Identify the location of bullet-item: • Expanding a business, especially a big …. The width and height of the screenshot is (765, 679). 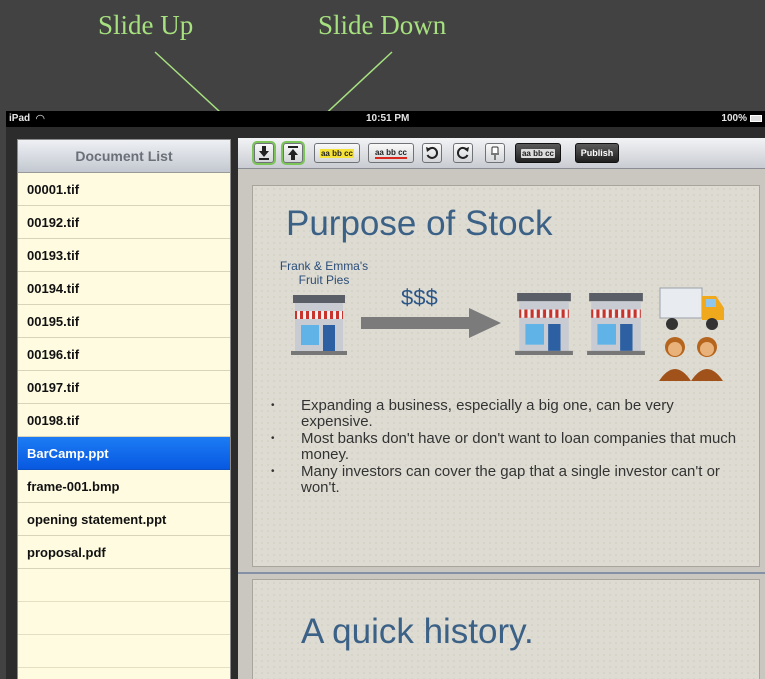
(472, 413).